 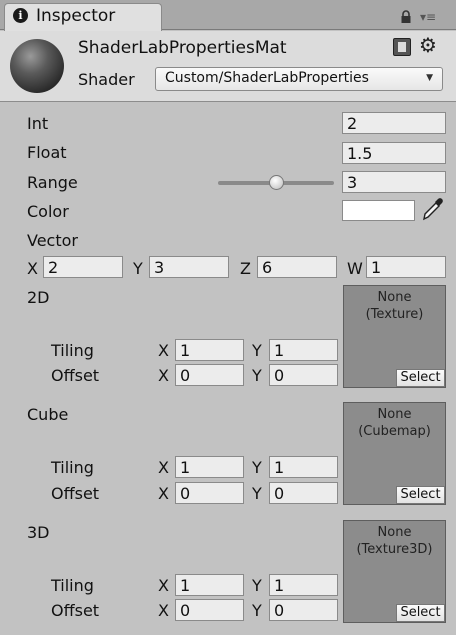 I want to click on float-field: 1.5, so click(x=394, y=153).